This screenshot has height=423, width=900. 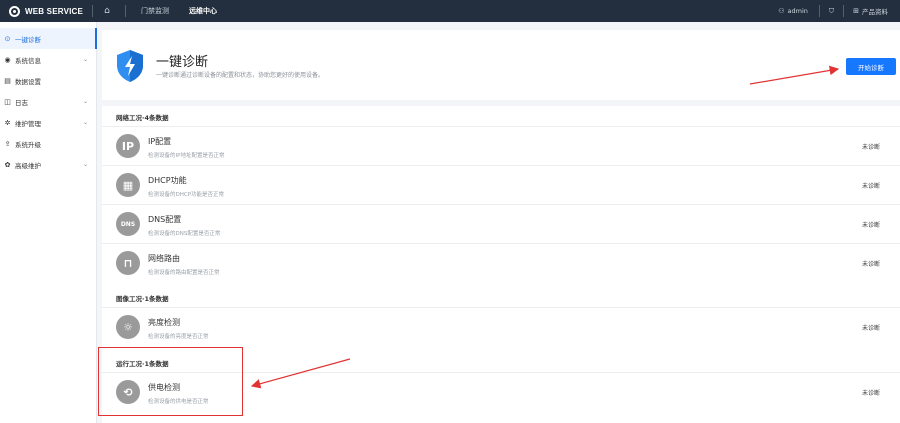 What do you see at coordinates (300, 373) in the screenshot?
I see `arrow-to-power-item` at bounding box center [300, 373].